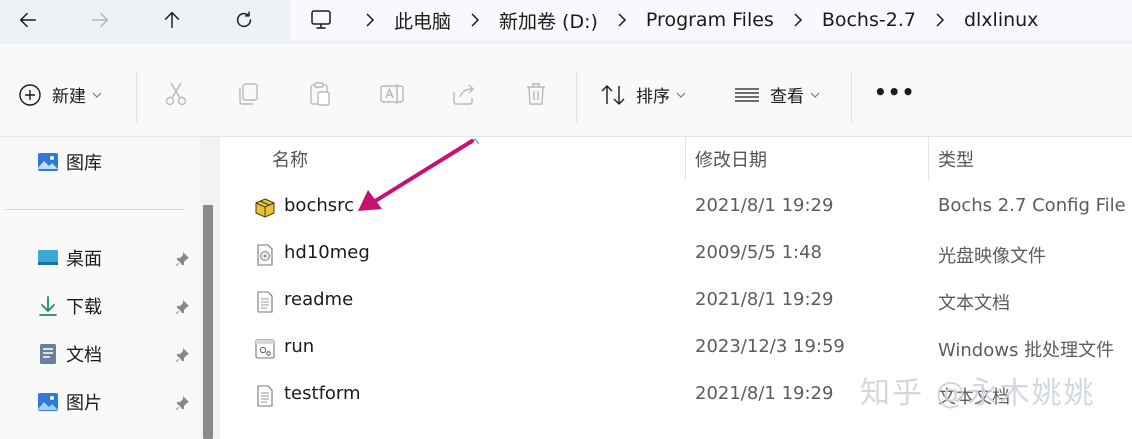 The width and height of the screenshot is (1132, 439). What do you see at coordinates (676, 349) in the screenshot?
I see `table-row: run 2023/12/3 19:59 Windows 批处理文件` at bounding box center [676, 349].